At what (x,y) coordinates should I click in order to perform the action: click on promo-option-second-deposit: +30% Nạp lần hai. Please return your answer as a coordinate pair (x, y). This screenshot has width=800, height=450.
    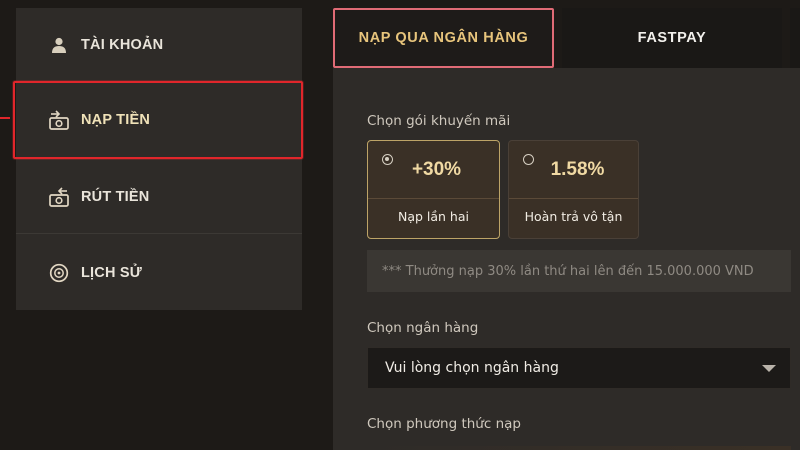
    Looking at the image, I should click on (433, 189).